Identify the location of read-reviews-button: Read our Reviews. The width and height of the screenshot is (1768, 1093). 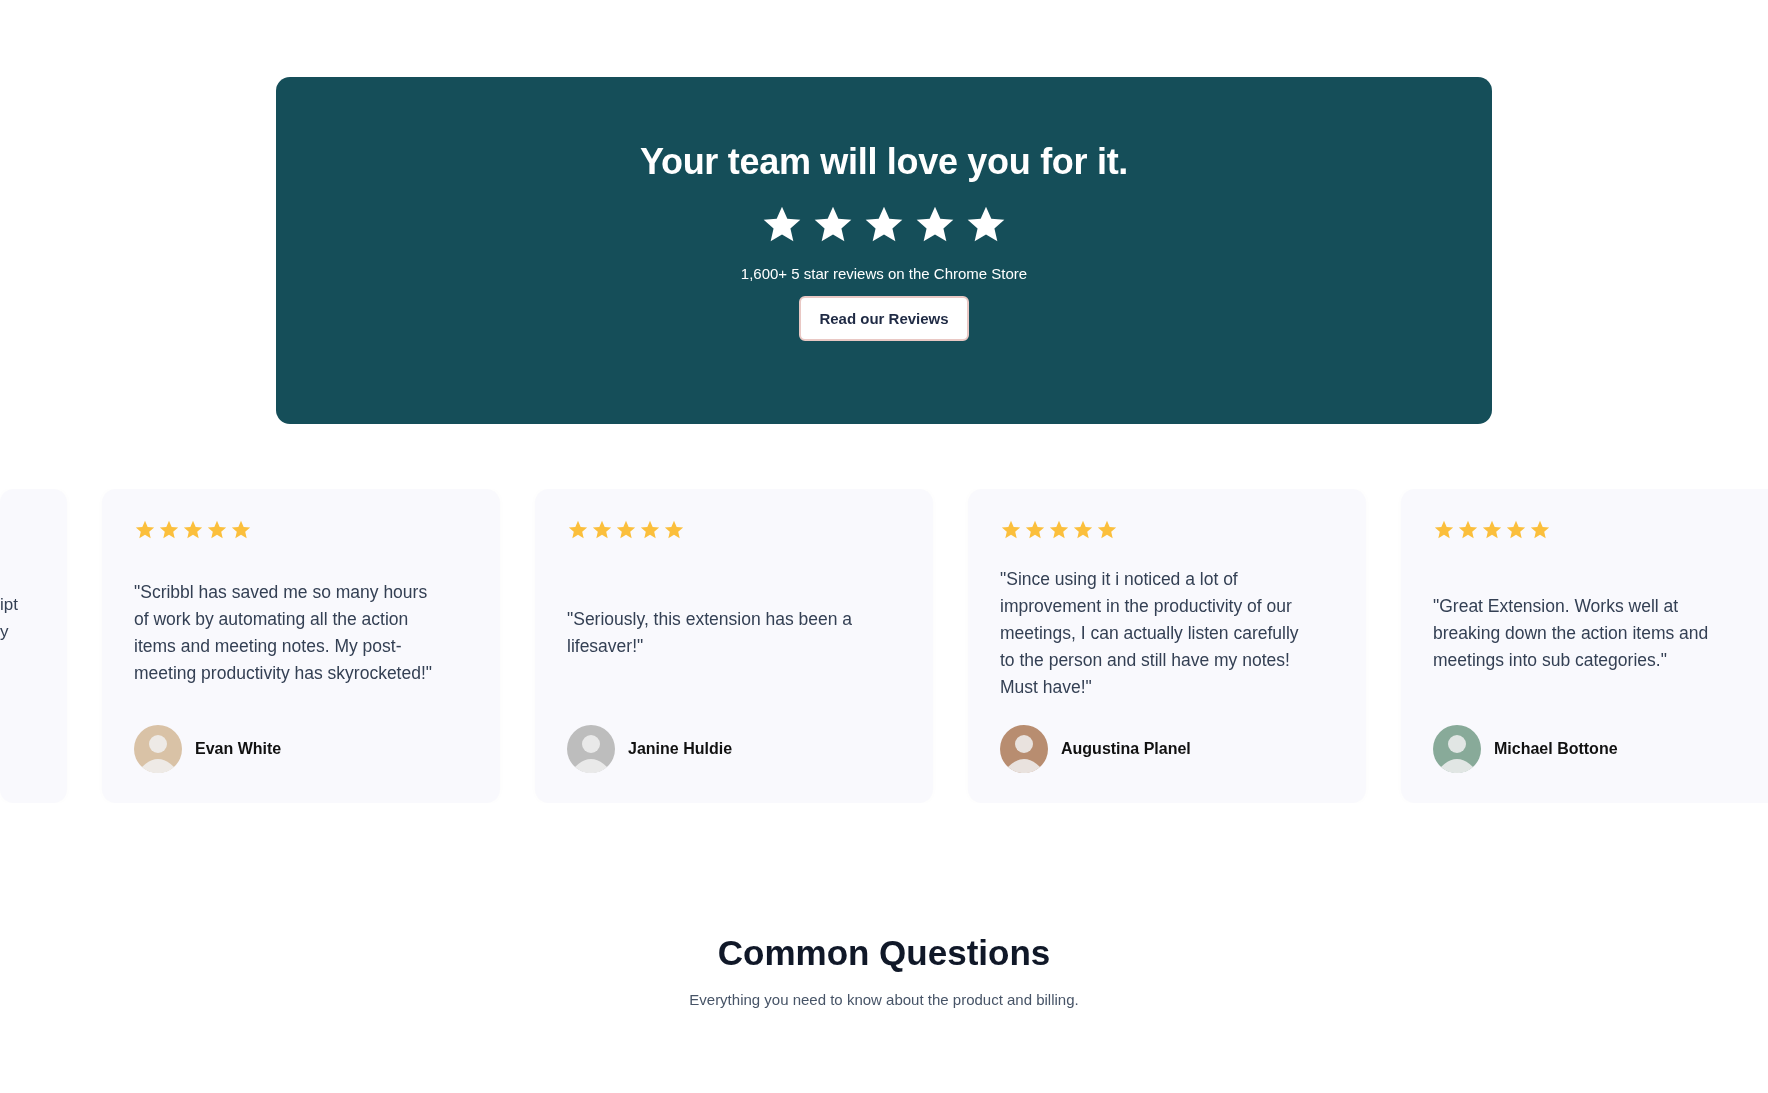
(884, 318).